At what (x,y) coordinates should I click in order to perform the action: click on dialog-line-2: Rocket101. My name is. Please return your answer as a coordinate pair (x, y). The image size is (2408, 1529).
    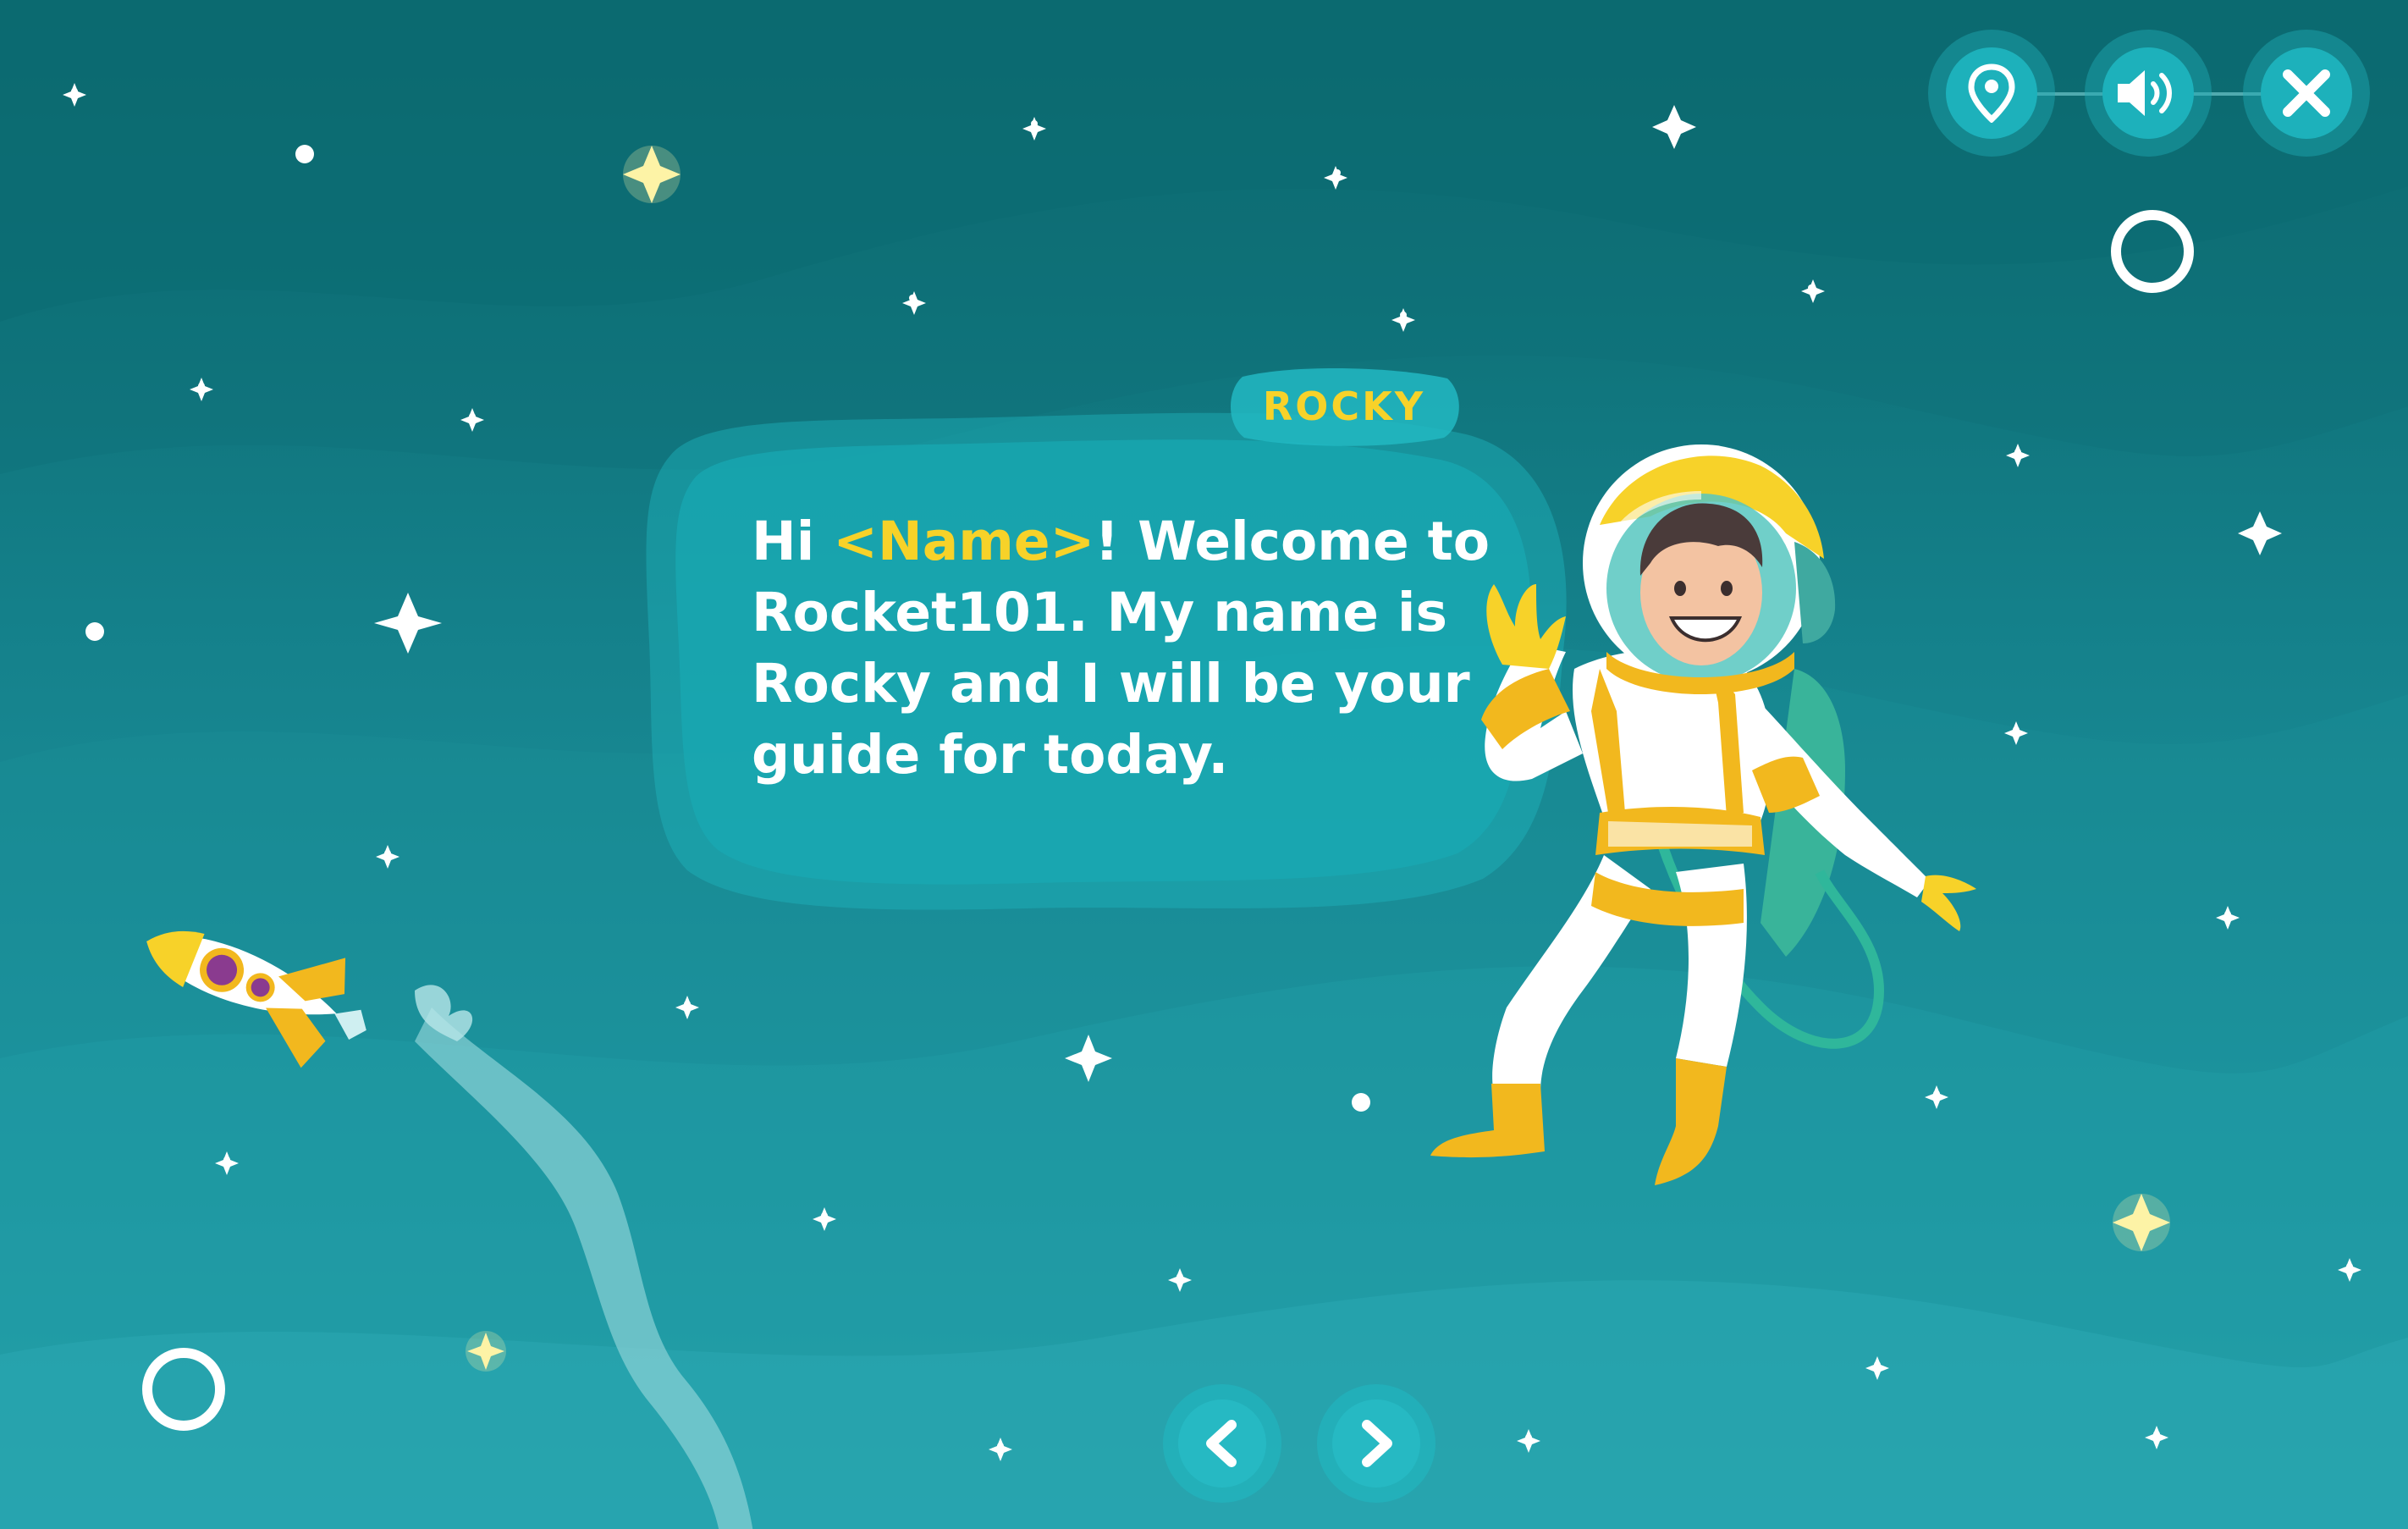
    Looking at the image, I should click on (1100, 612).